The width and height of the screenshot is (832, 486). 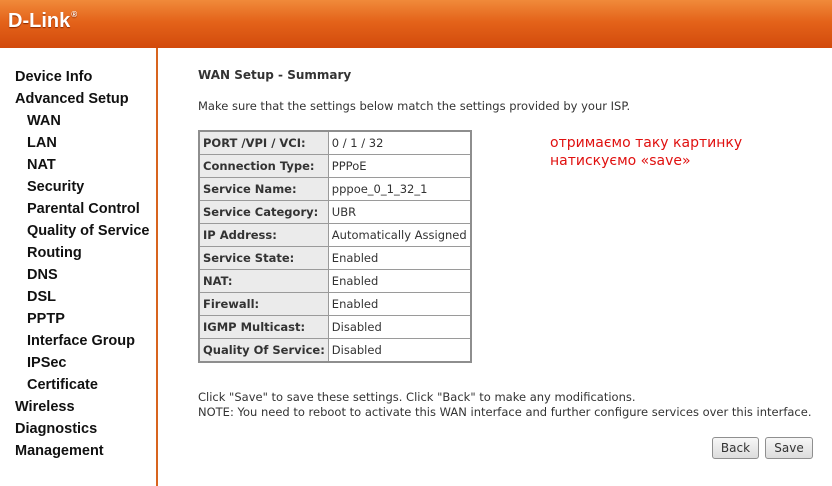 I want to click on row-value: Automatically Assigned, so click(x=399, y=235).